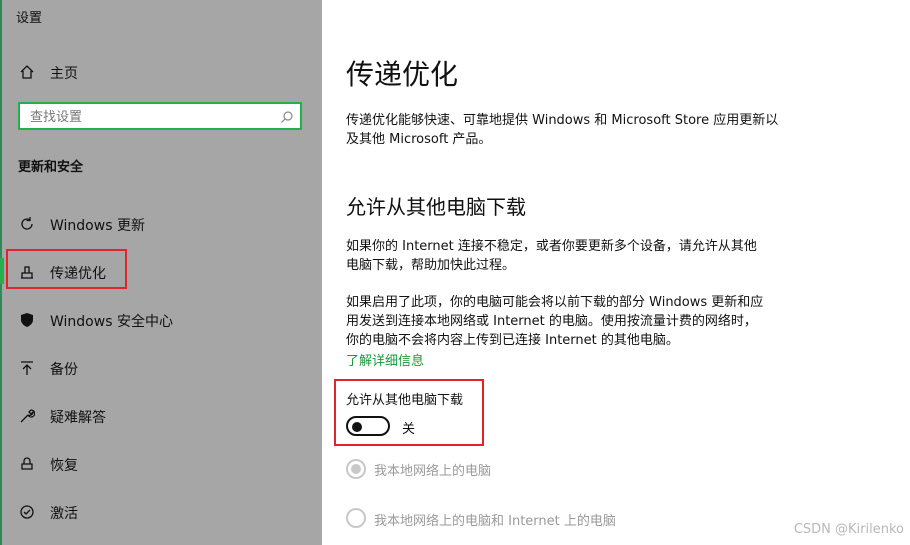  What do you see at coordinates (357, 427) in the screenshot?
I see `toggle-knob` at bounding box center [357, 427].